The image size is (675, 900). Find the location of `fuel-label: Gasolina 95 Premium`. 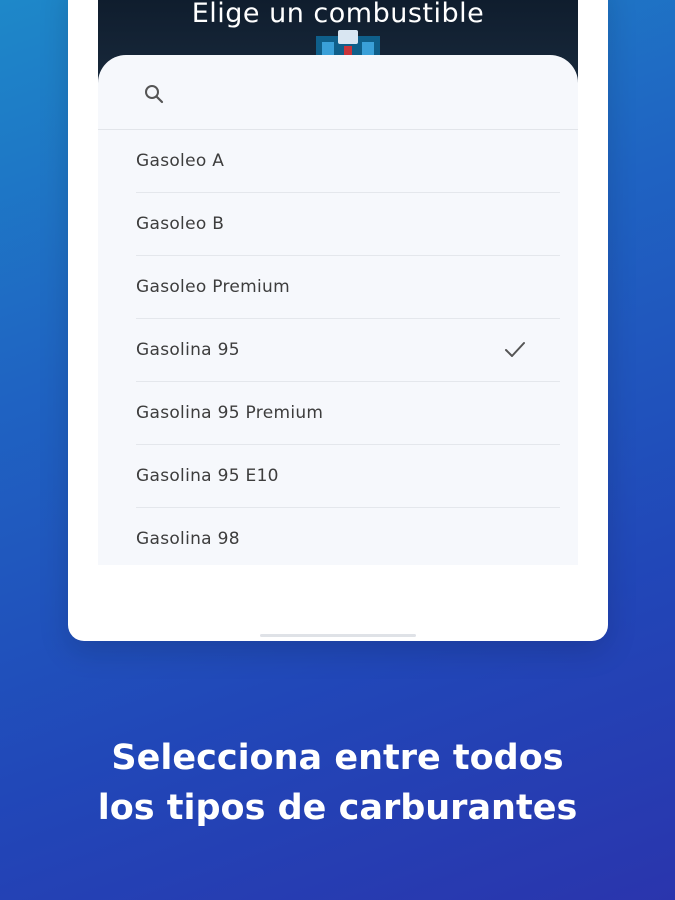

fuel-label: Gasolina 95 Premium is located at coordinates (230, 413).